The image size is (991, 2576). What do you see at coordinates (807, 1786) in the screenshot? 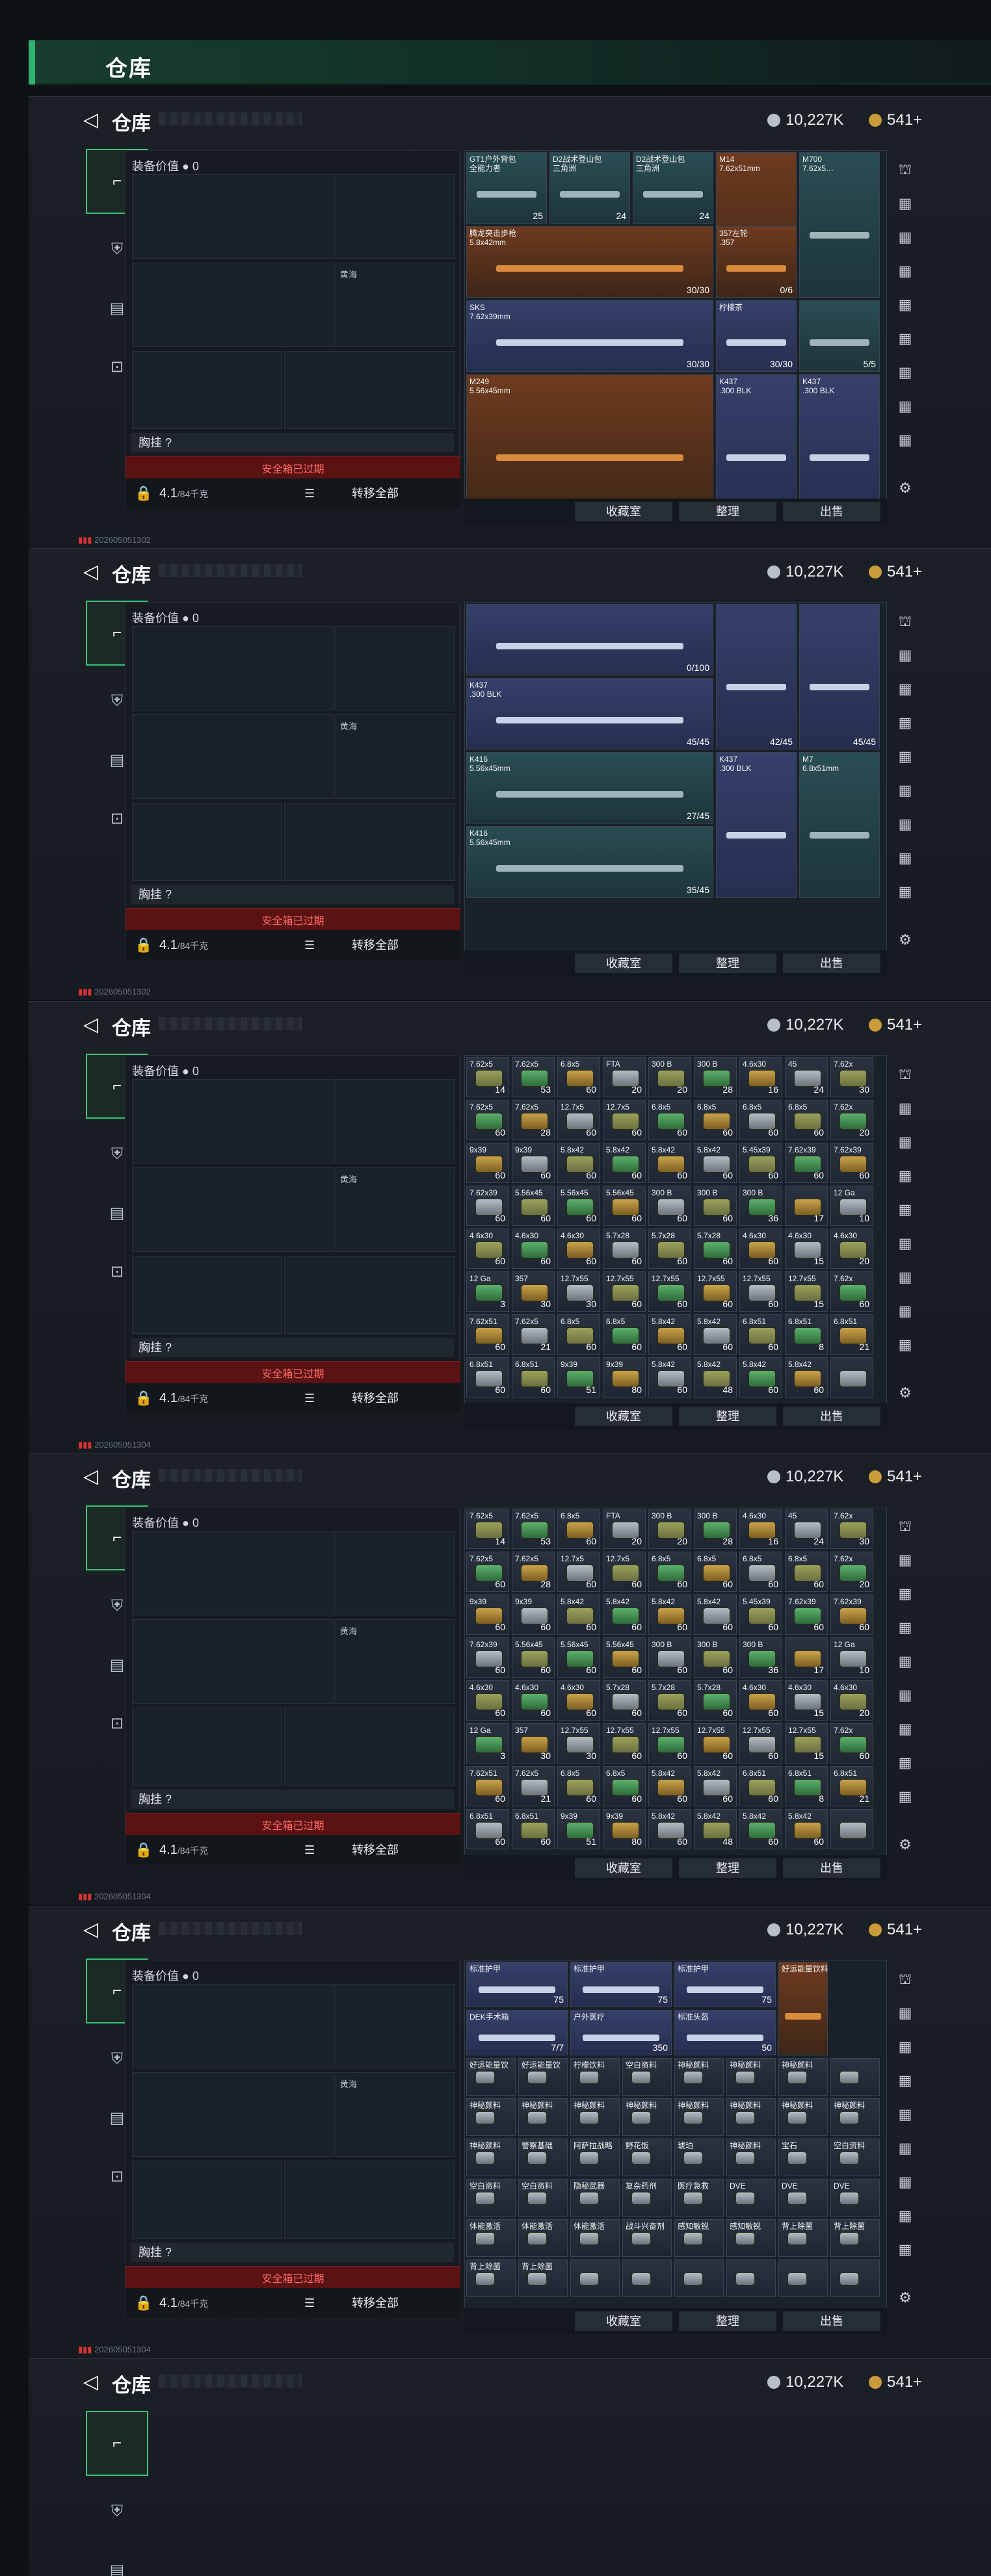
I see `ammo-item: 6.8x51 8` at bounding box center [807, 1786].